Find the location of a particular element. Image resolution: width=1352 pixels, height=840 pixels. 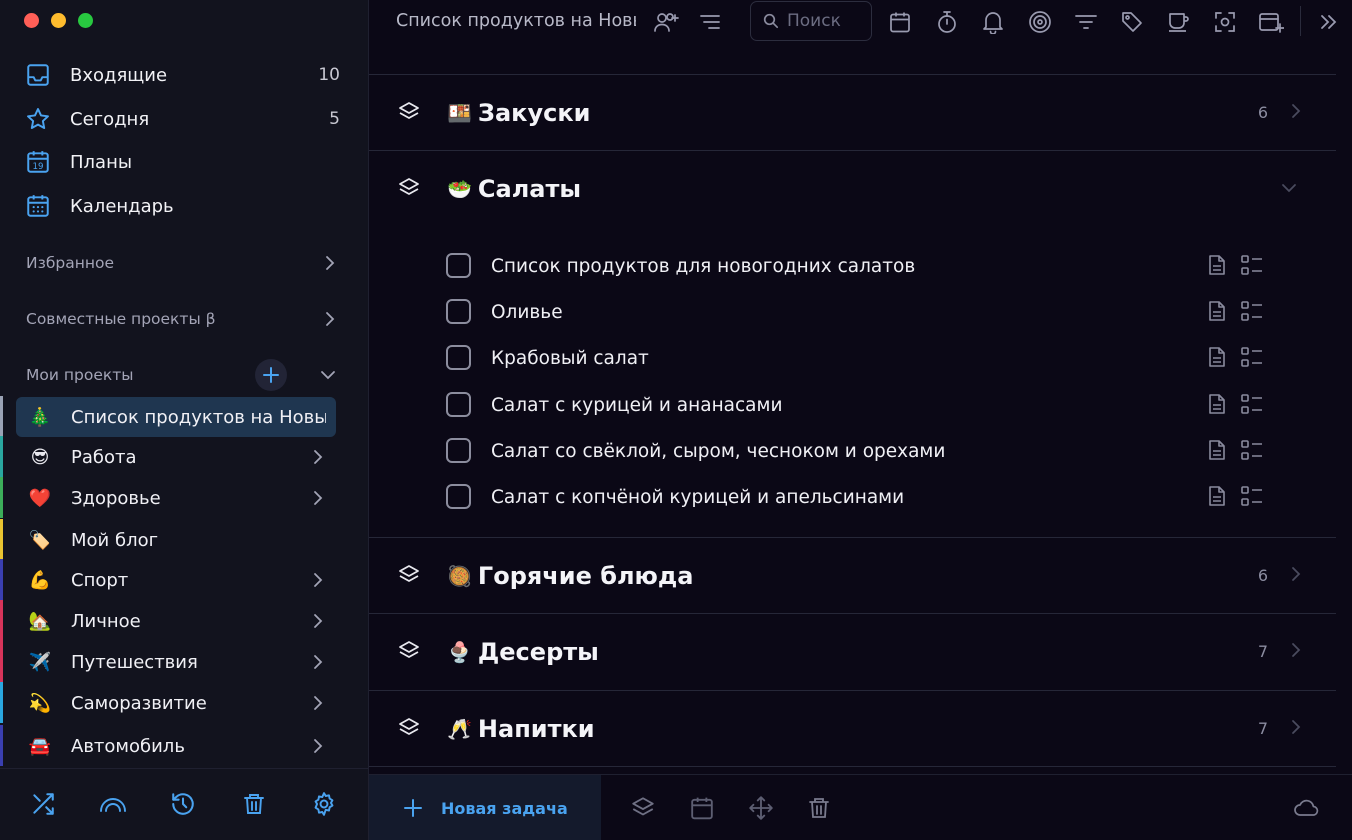

section-shared-projects: Совместные проекты β is located at coordinates (181, 319).